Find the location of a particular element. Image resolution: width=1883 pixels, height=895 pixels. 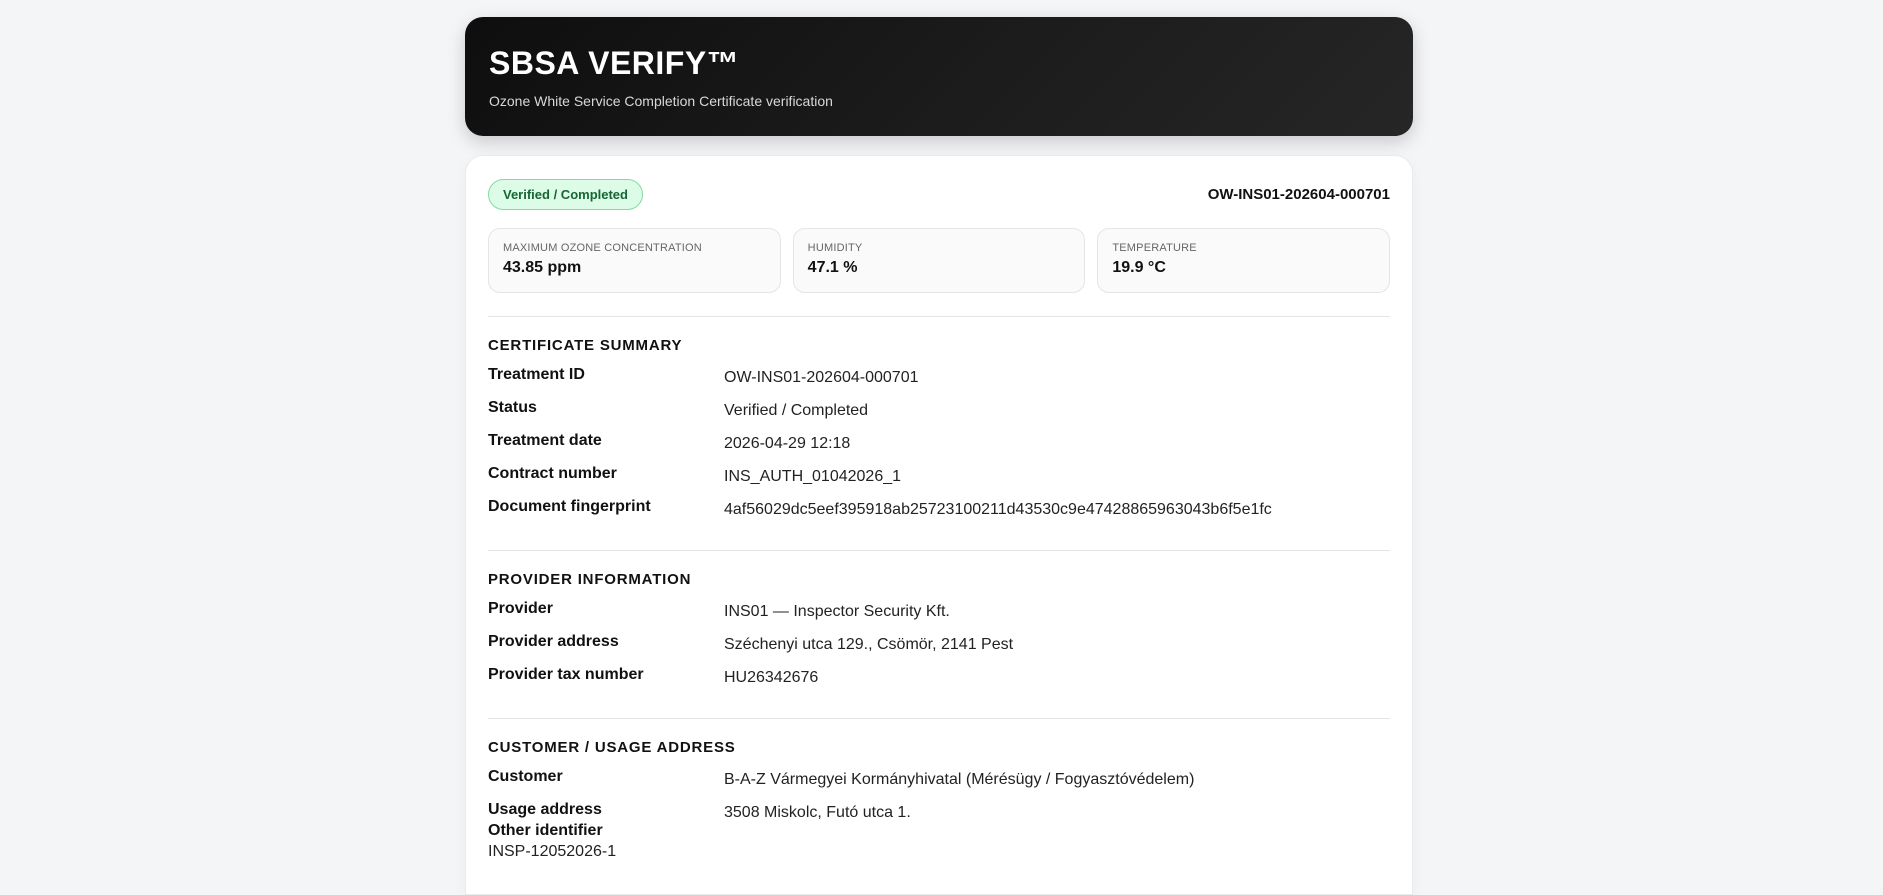

summary-row-treatment-id: Treatment ID OW-INS01-202604-000701 is located at coordinates (939, 378).